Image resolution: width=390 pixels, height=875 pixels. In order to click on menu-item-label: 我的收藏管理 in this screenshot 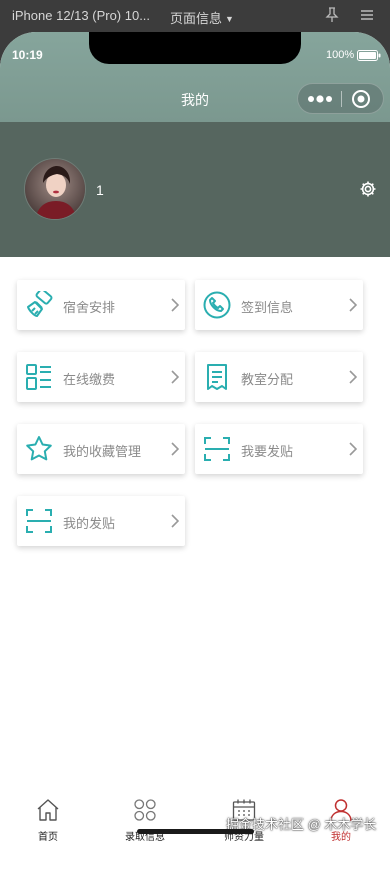, I will do `click(102, 451)`.